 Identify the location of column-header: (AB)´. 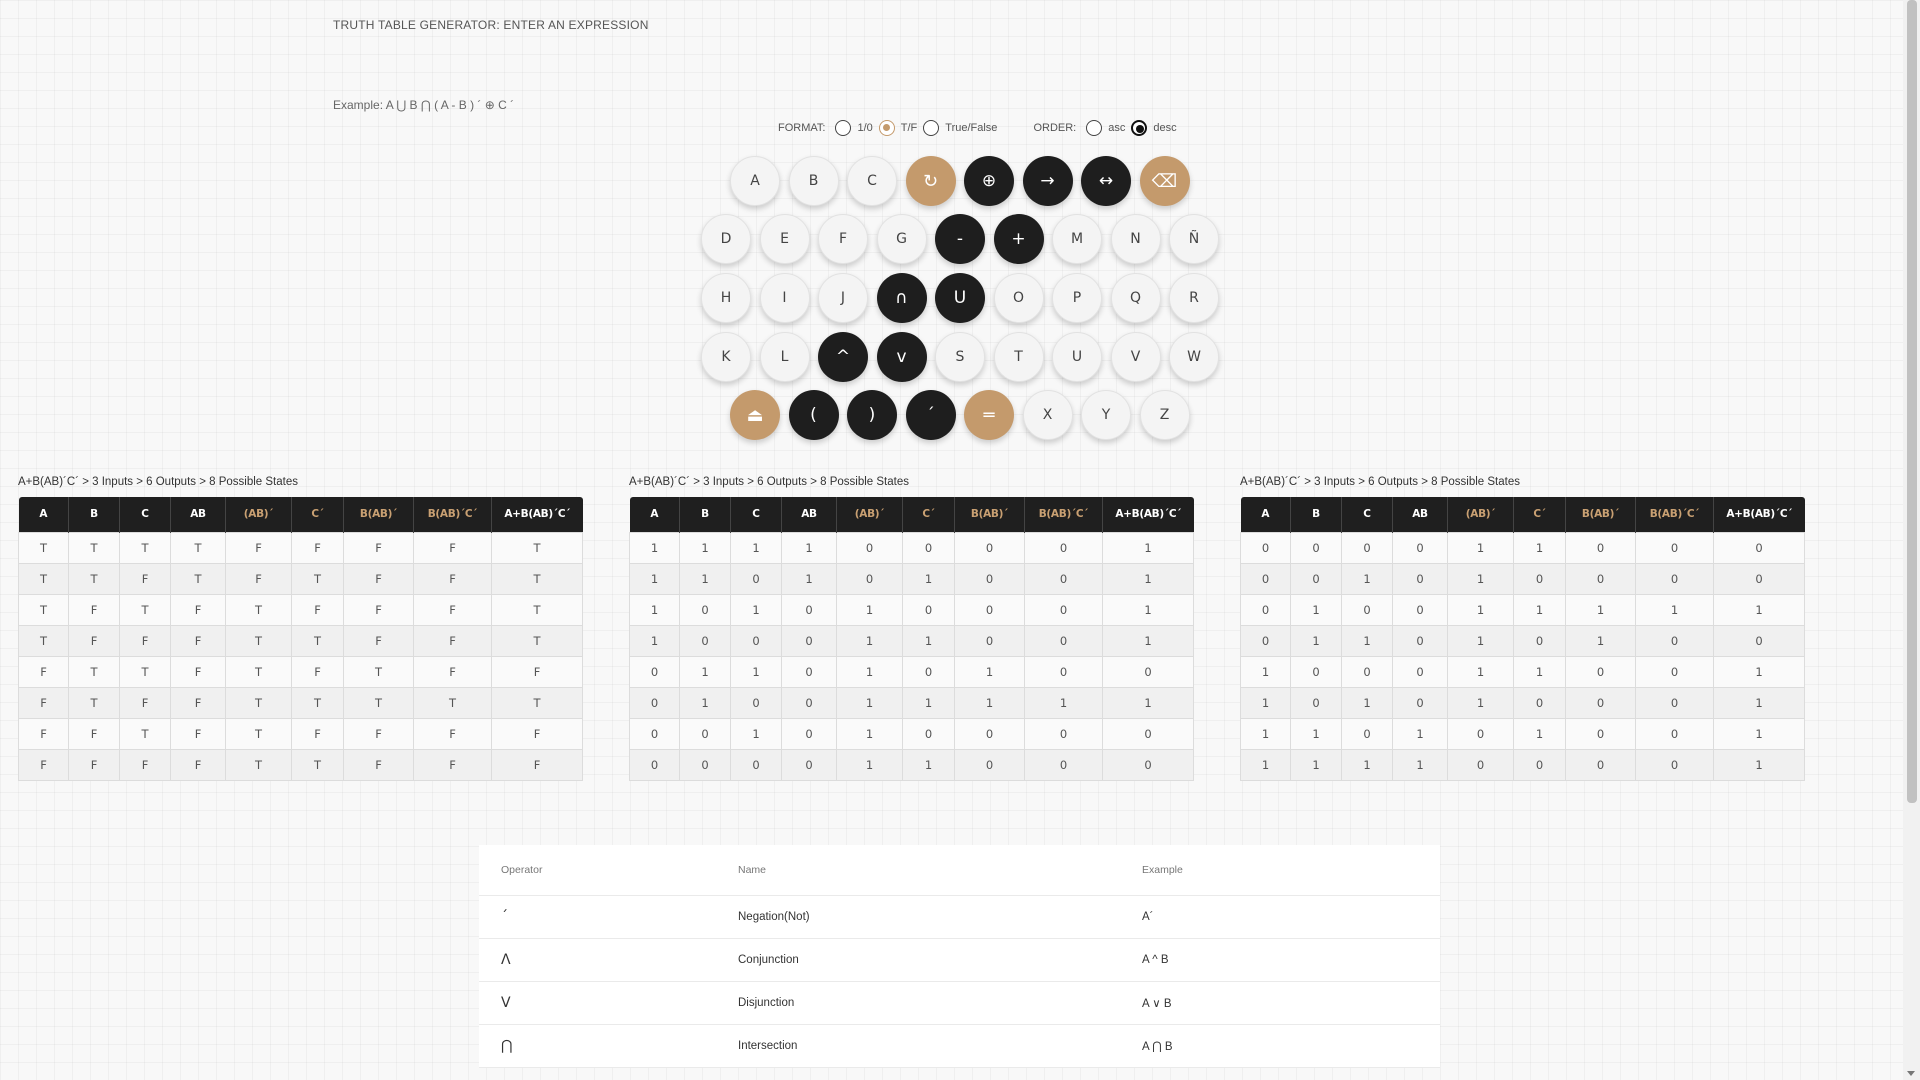
(258, 514).